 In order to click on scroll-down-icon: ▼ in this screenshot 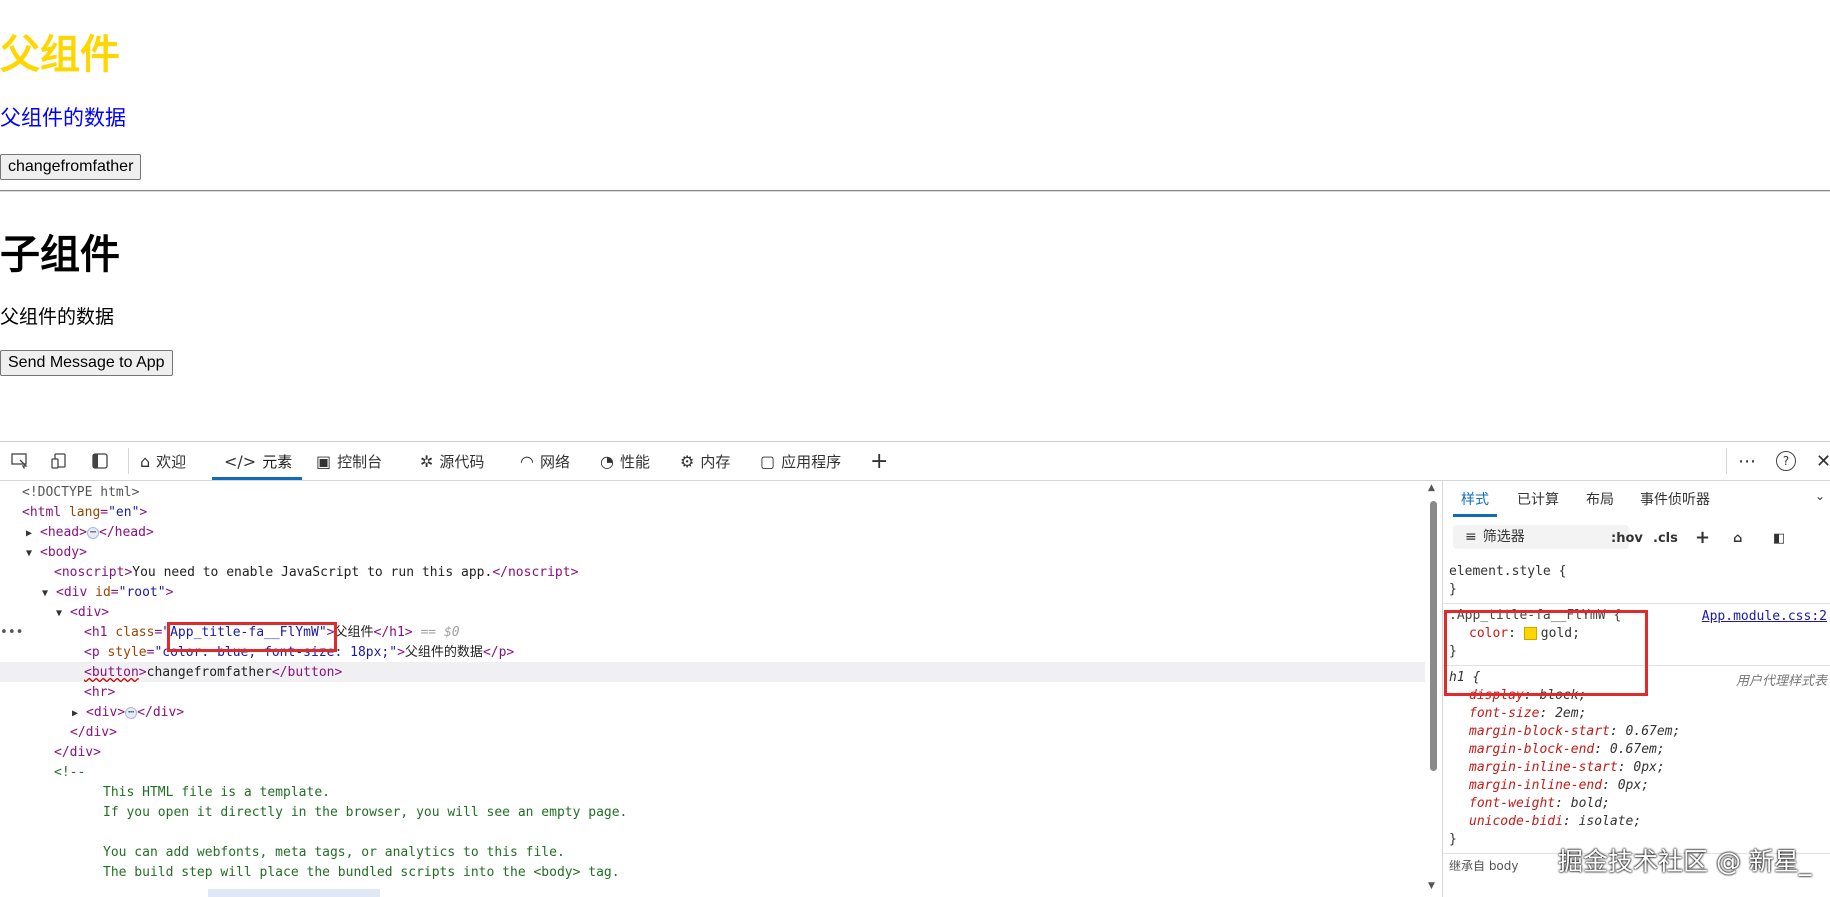, I will do `click(1431, 886)`.